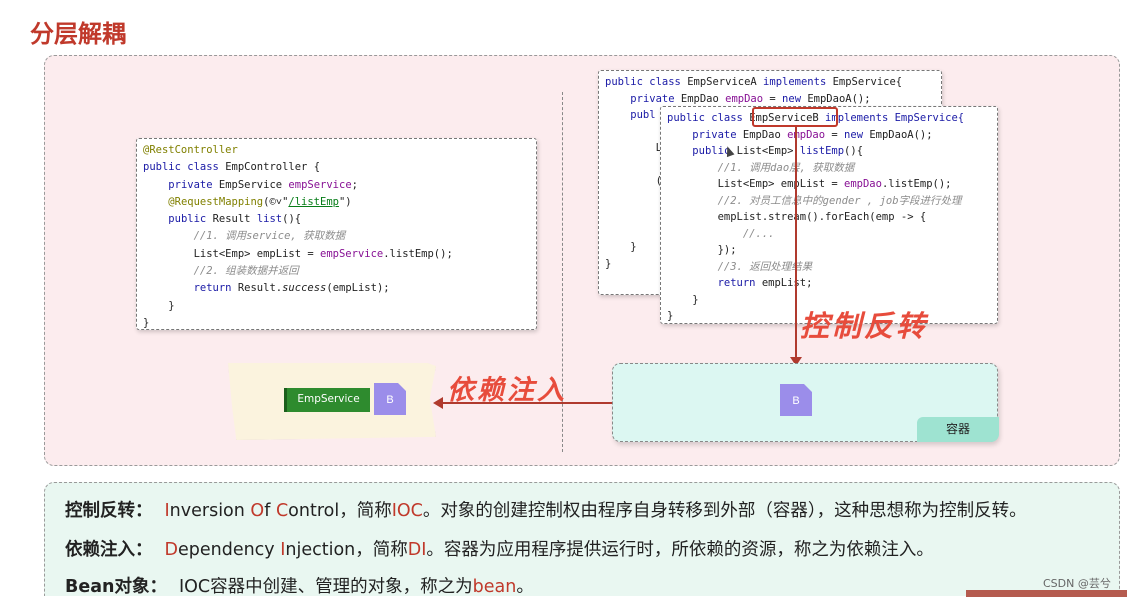 This screenshot has width=1127, height=597. Describe the element at coordinates (814, 200) in the screenshot. I see `code-line: //2. 对员工信息中的gender , job字段进行处理` at that location.